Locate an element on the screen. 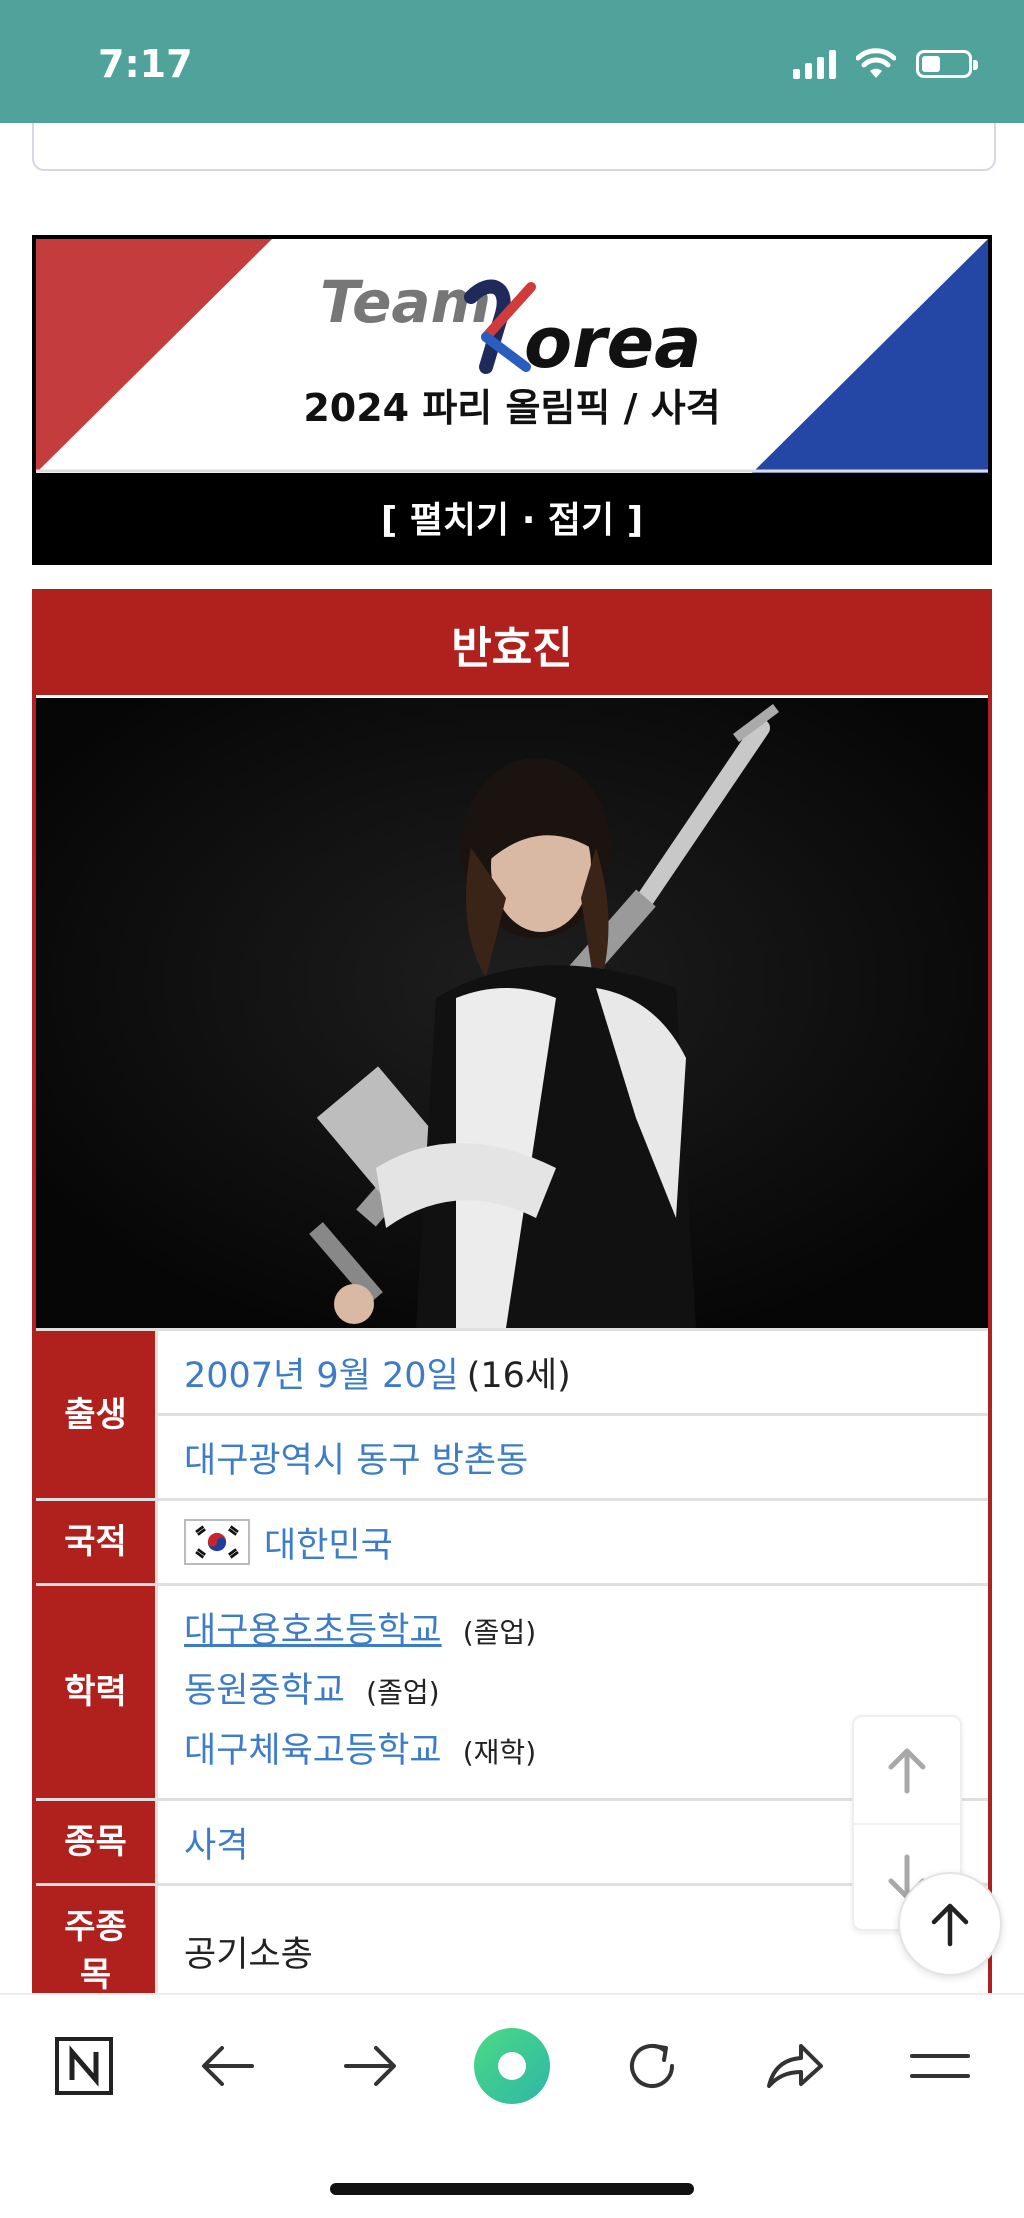  reload-icon is located at coordinates (652, 2066).